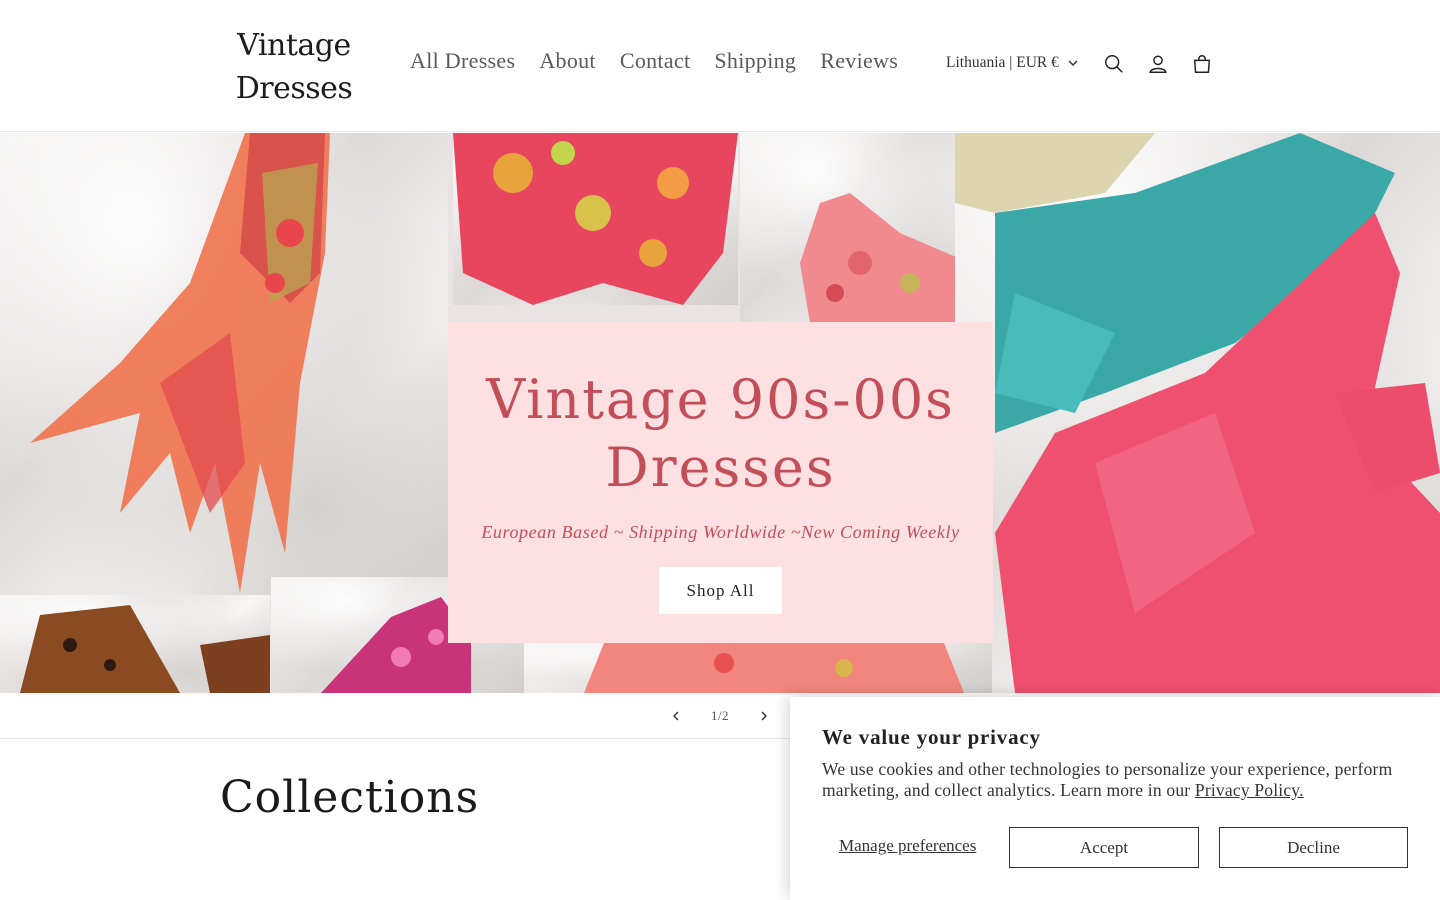  What do you see at coordinates (1313, 847) in the screenshot?
I see `decline-button: Decline` at bounding box center [1313, 847].